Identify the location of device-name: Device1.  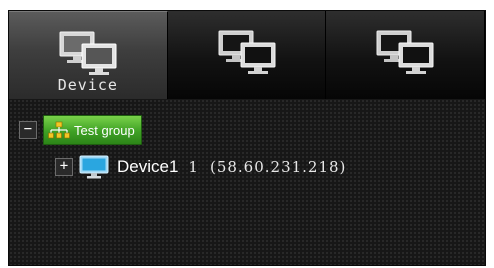
(148, 166).